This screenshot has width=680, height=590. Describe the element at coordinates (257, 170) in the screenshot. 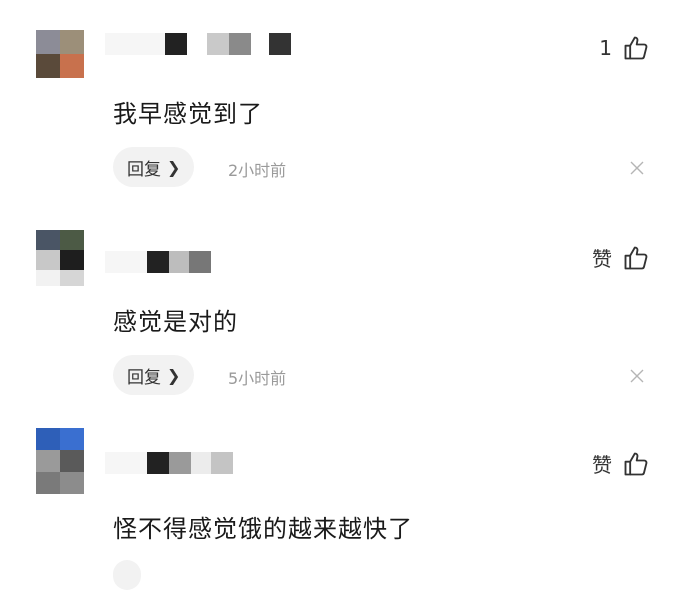

I see `timestamp: 2小时前` at that location.